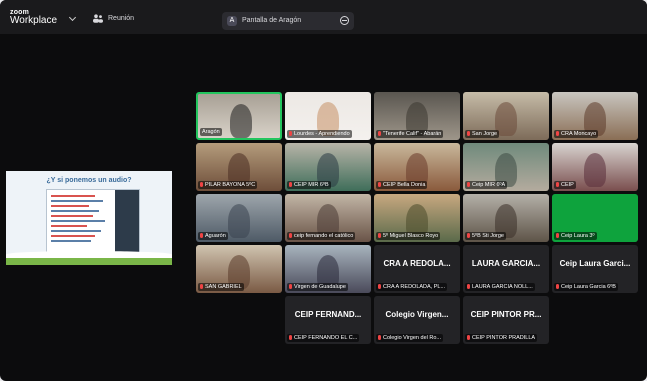 This screenshot has height=381, width=647. Describe the element at coordinates (506, 116) in the screenshot. I see `participant-tile: San Jorge` at that location.